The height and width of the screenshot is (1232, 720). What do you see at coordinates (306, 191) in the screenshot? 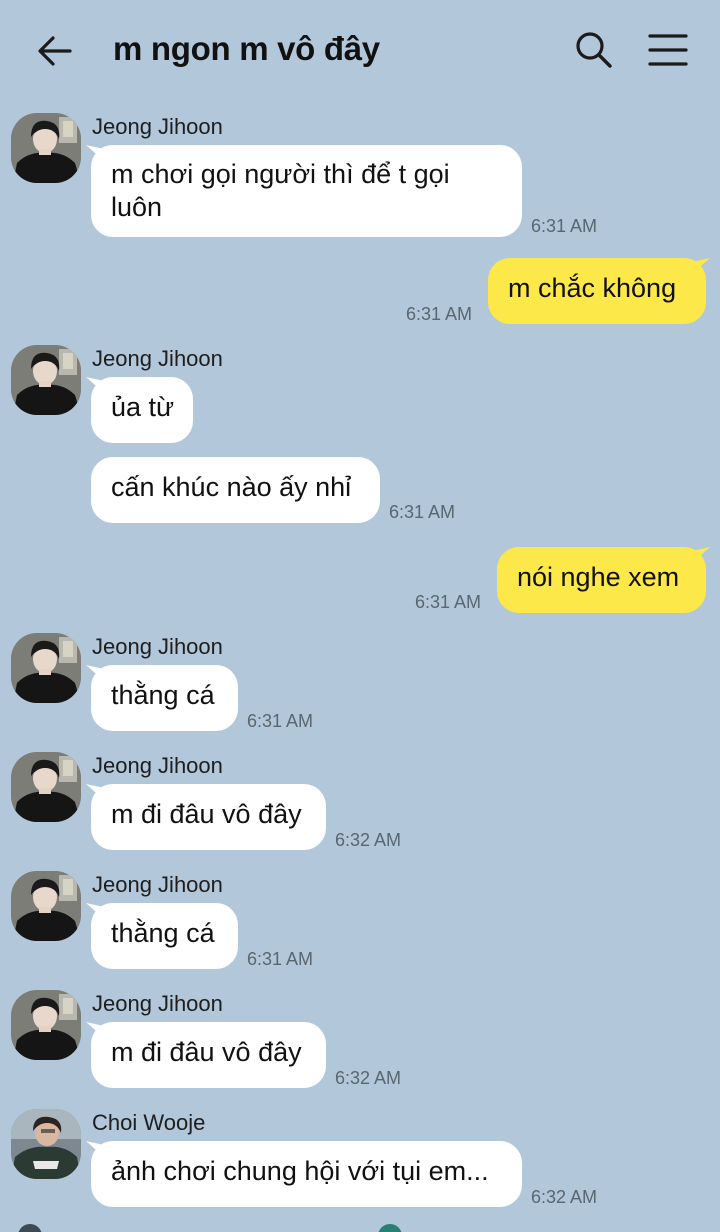
I see `message-bubble: m chơi gọi người thì để t gọi luôn` at bounding box center [306, 191].